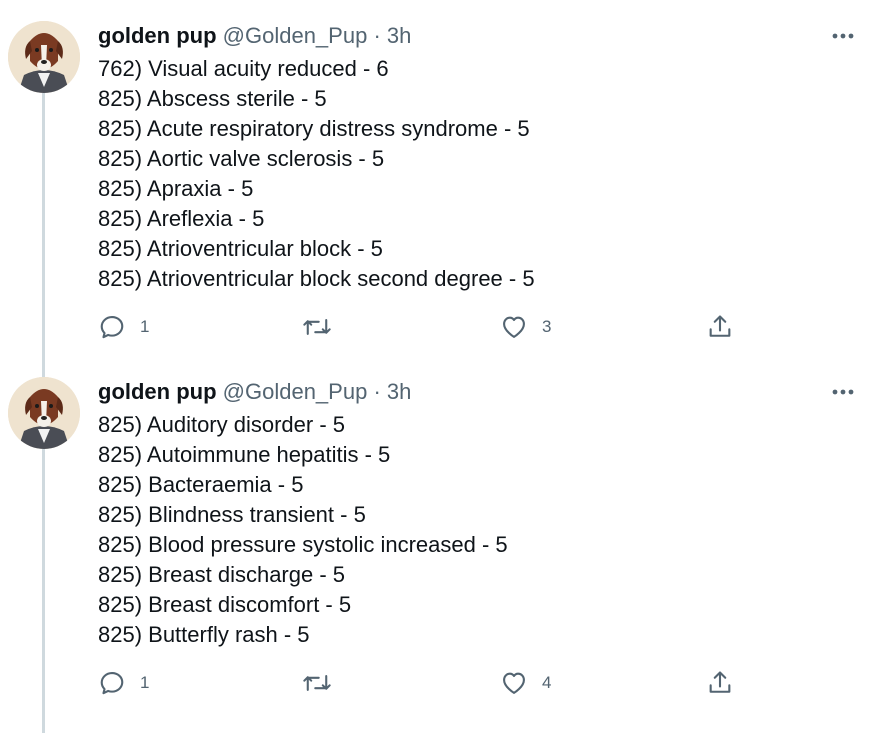 Image resolution: width=883 pixels, height=733 pixels. I want to click on tweet-text-line: 825) Autoimmune hepatitis - 5, so click(244, 454).